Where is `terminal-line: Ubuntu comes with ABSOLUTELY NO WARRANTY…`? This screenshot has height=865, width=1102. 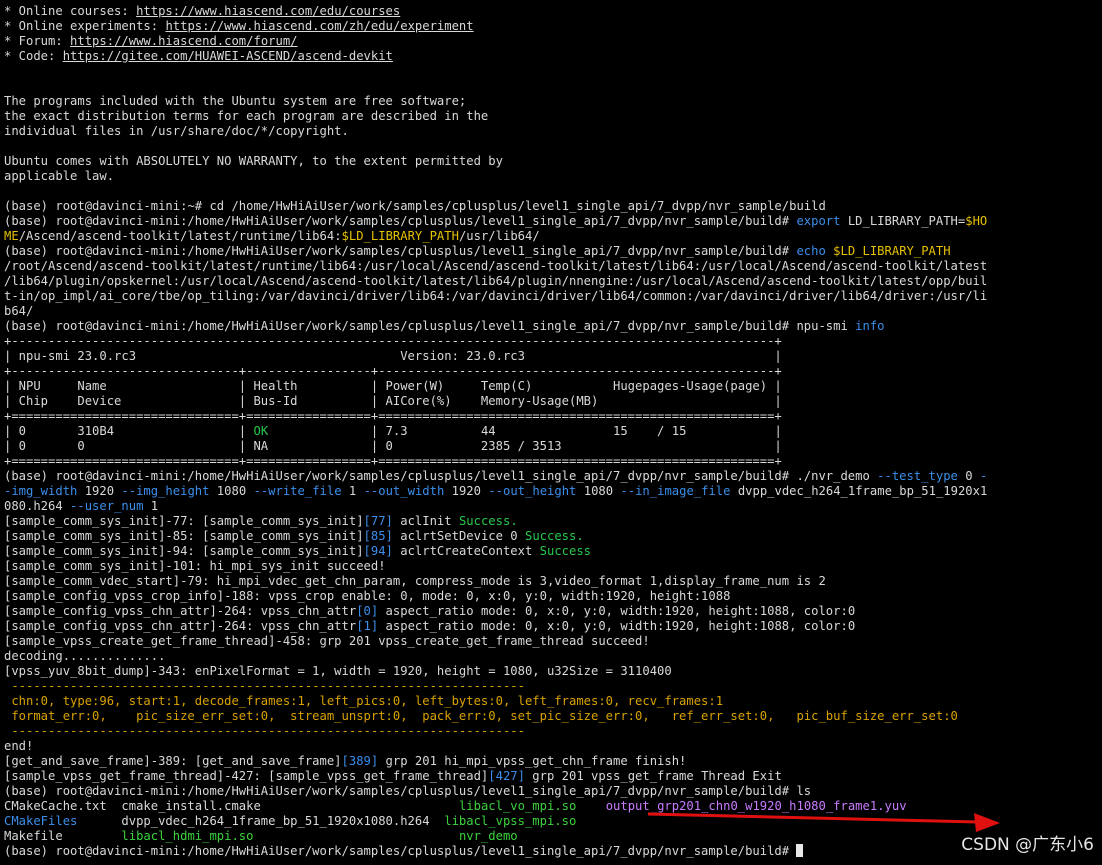
terminal-line: Ubuntu comes with ABSOLUTELY NO WARRANTY… is located at coordinates (553, 161).